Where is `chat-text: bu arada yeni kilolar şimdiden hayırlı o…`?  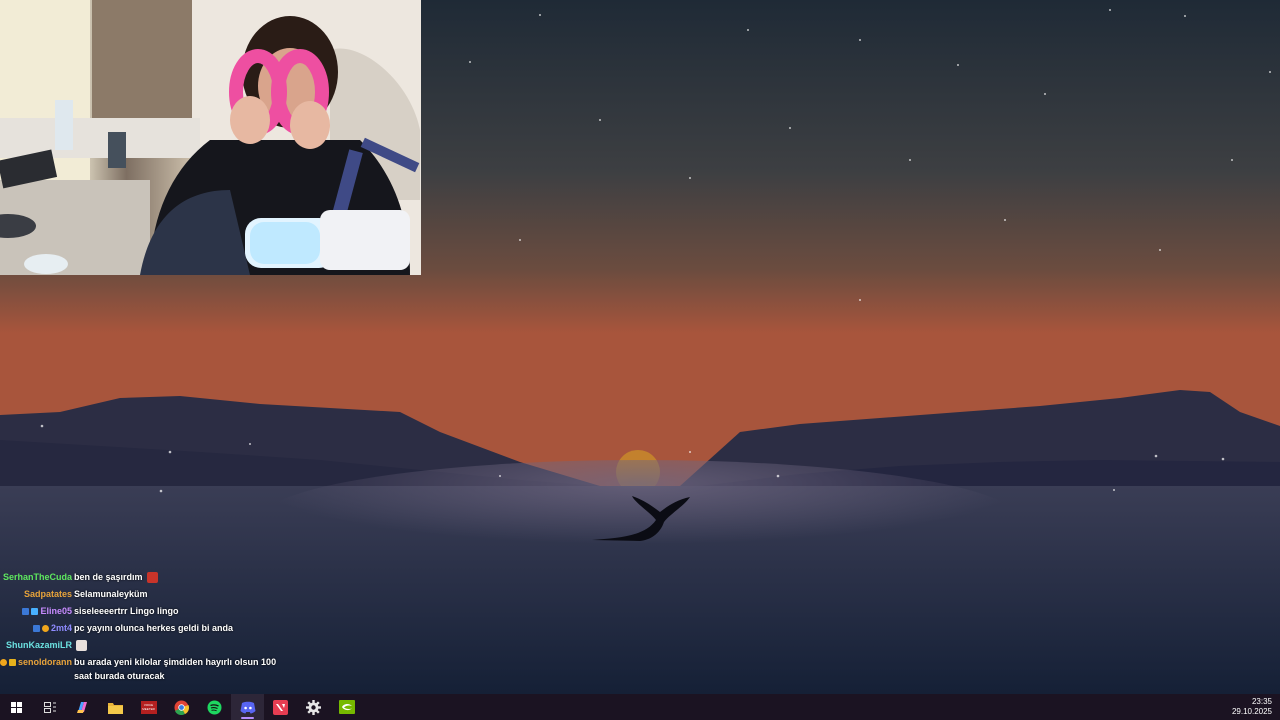 chat-text: bu arada yeni kilolar şimdiden hayırlı o… is located at coordinates (175, 669).